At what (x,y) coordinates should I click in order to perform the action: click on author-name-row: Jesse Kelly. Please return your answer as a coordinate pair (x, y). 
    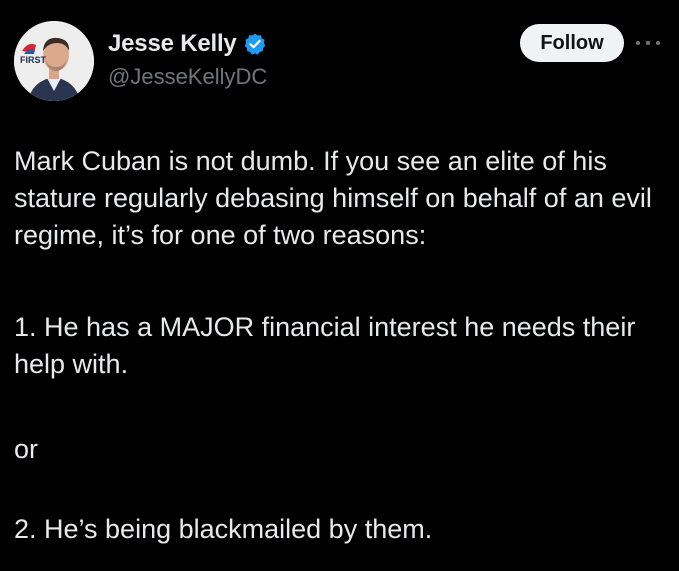
    Looking at the image, I should click on (187, 44).